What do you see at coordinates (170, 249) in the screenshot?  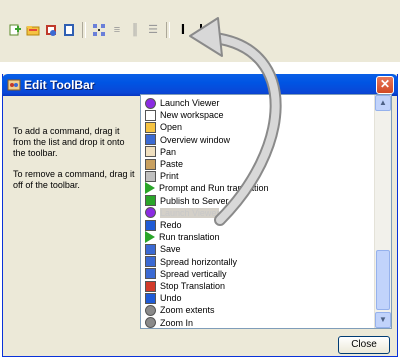 I see `list-item-label: Save` at bounding box center [170, 249].